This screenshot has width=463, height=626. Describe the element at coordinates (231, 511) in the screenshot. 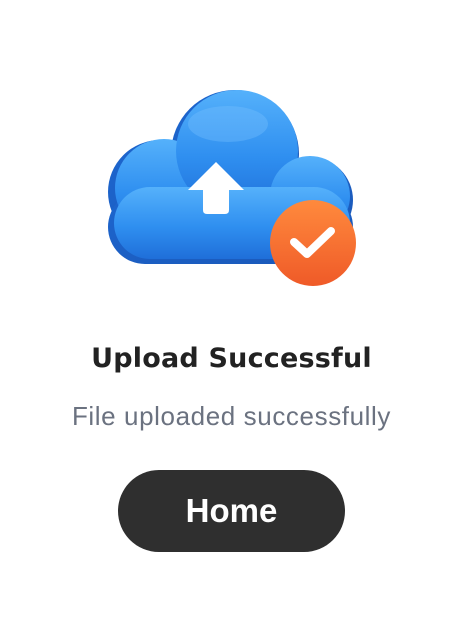

I see `home-button: Home` at that location.